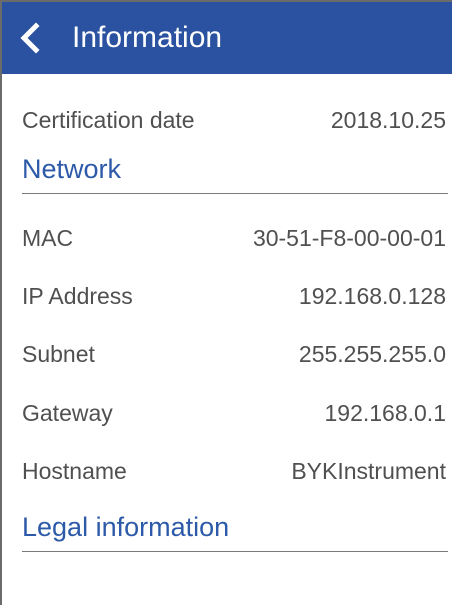 The width and height of the screenshot is (452, 605). I want to click on chevron-left-icon, so click(30, 38).